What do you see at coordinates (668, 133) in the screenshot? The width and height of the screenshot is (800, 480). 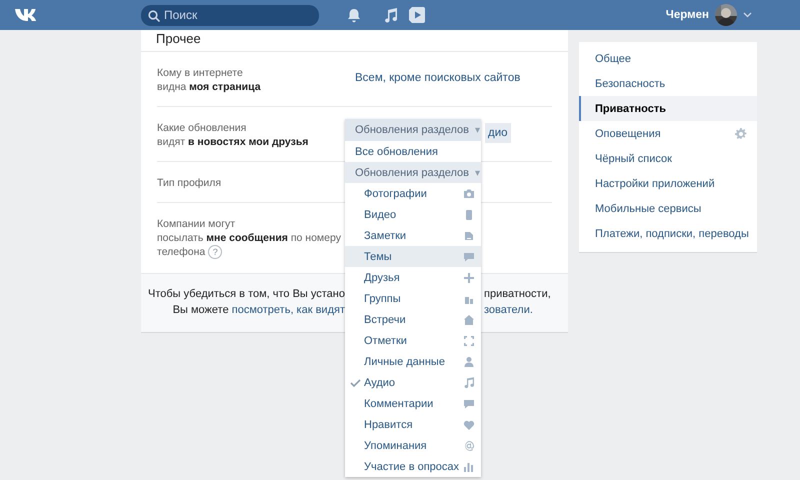 I see `menu-item: Оповещения` at bounding box center [668, 133].